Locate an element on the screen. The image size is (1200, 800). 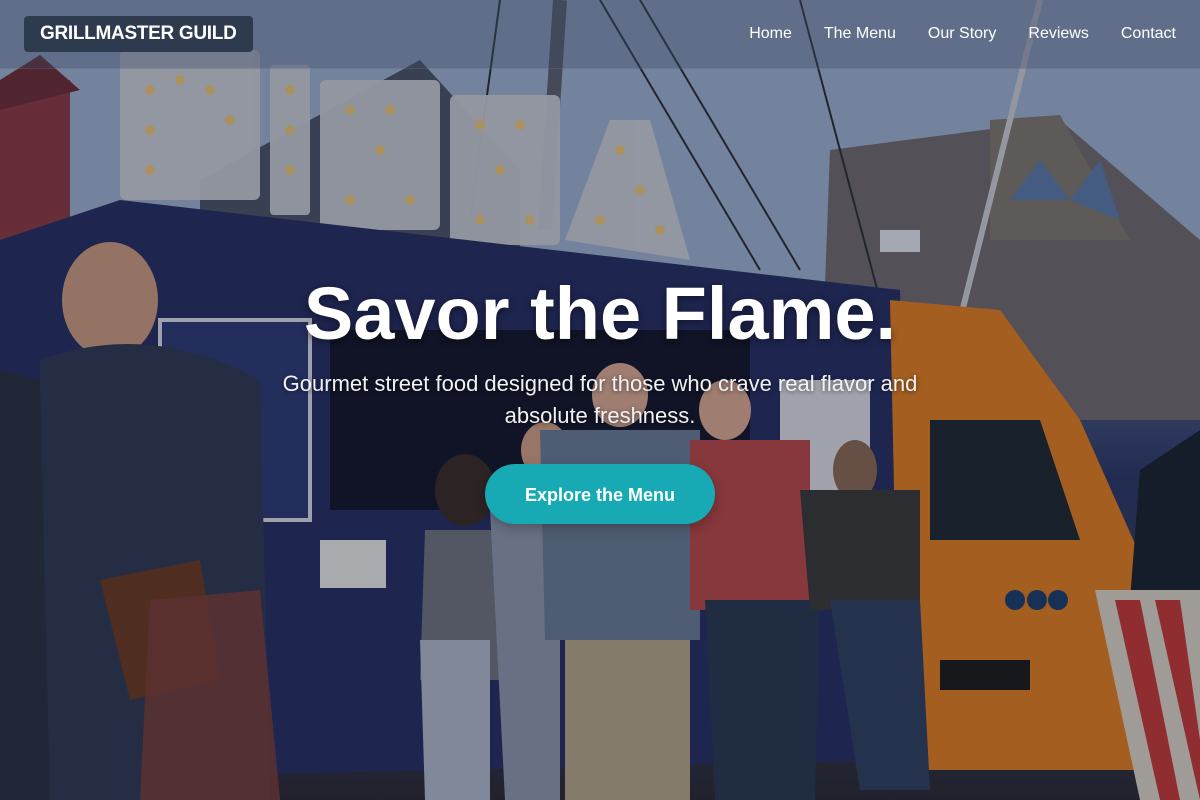
nav-link-our-story: Our Story is located at coordinates (962, 34).